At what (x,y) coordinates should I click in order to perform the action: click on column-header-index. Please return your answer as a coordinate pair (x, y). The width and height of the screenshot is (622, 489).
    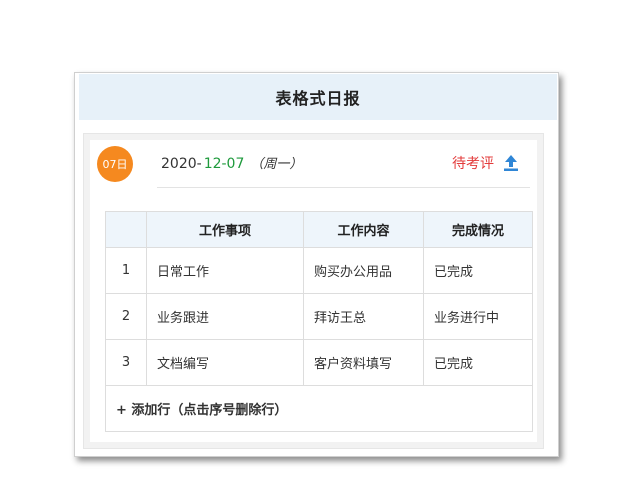
    Looking at the image, I should click on (126, 229).